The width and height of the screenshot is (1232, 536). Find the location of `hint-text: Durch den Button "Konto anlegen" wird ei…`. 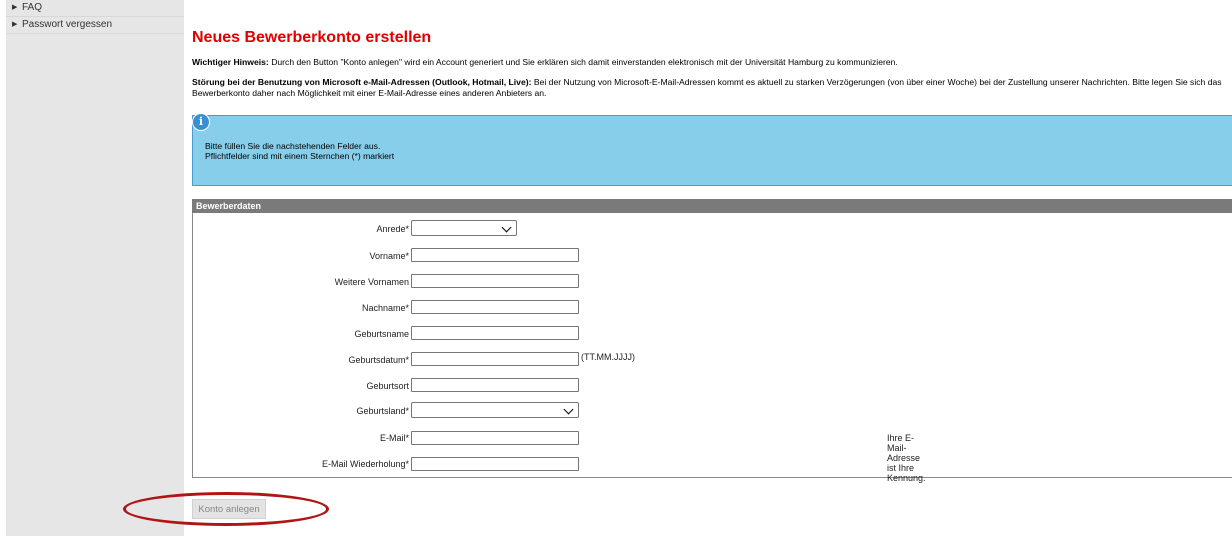

hint-text: Durch den Button "Konto anlegen" wird ei… is located at coordinates (583, 62).